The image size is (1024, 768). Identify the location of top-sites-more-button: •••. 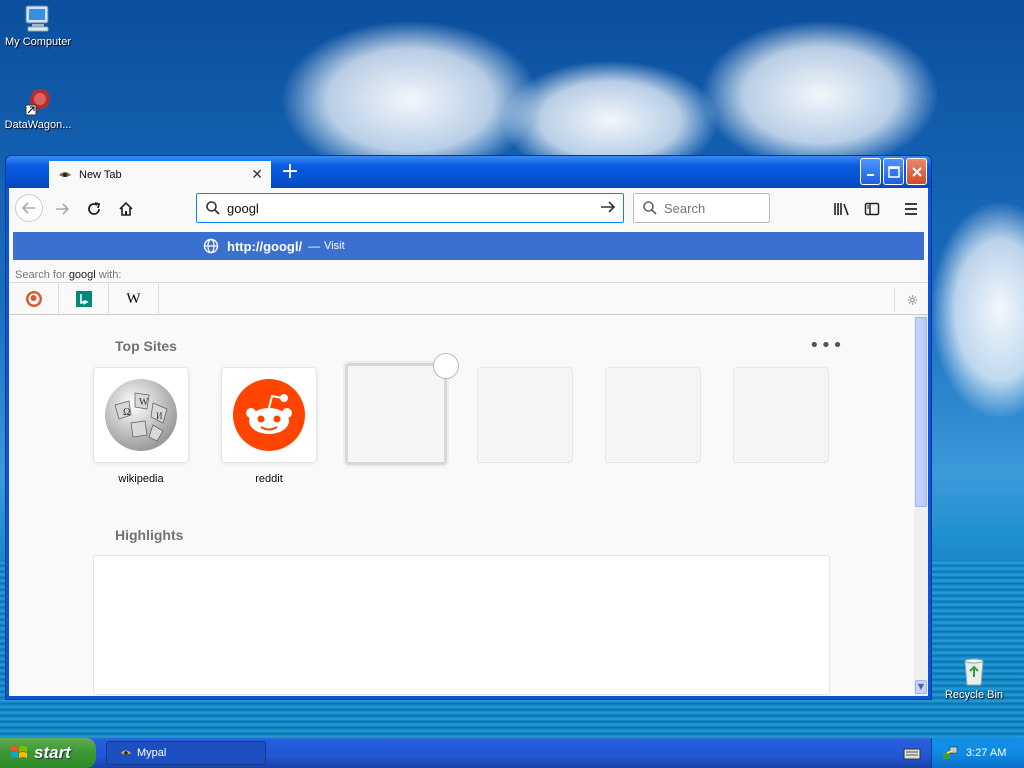
(826, 345).